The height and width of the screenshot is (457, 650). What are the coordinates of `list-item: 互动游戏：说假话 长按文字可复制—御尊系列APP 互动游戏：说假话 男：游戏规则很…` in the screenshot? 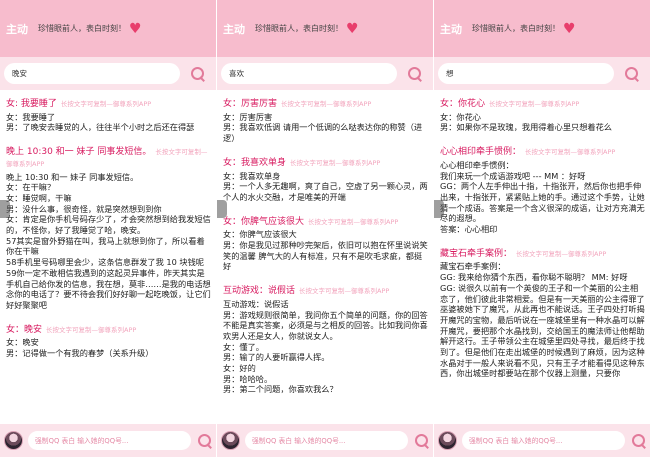 It's located at (326, 340).